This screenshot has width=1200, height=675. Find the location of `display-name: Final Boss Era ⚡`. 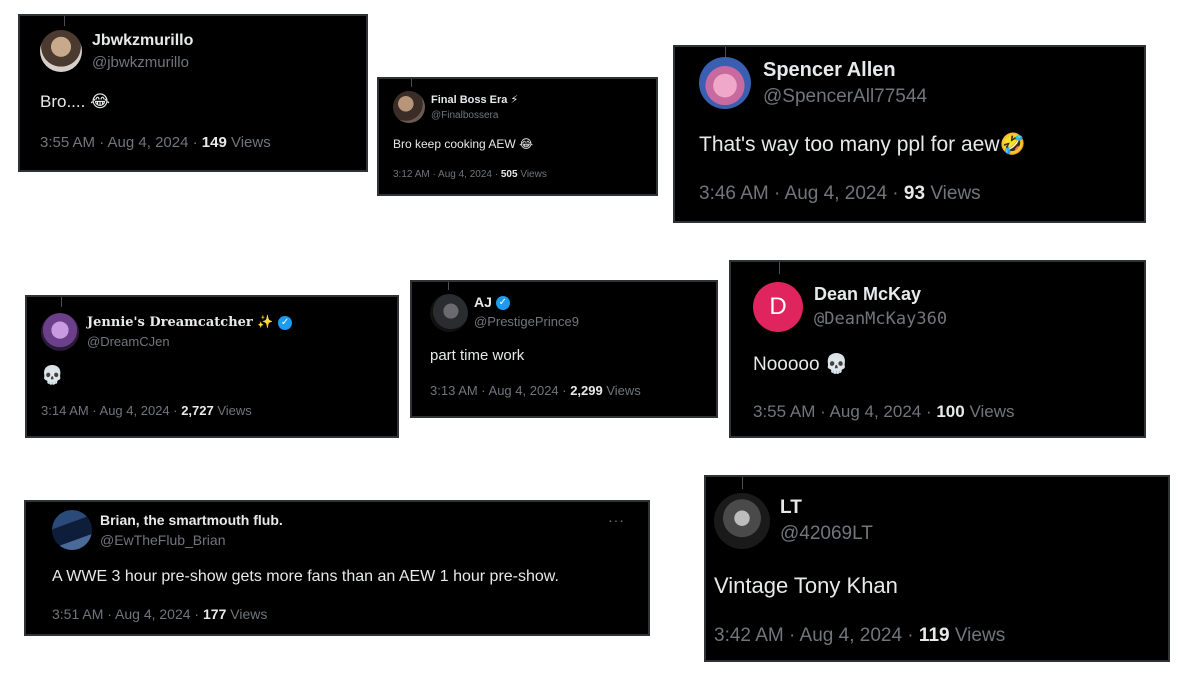

display-name: Final Boss Era ⚡ is located at coordinates (474, 99).